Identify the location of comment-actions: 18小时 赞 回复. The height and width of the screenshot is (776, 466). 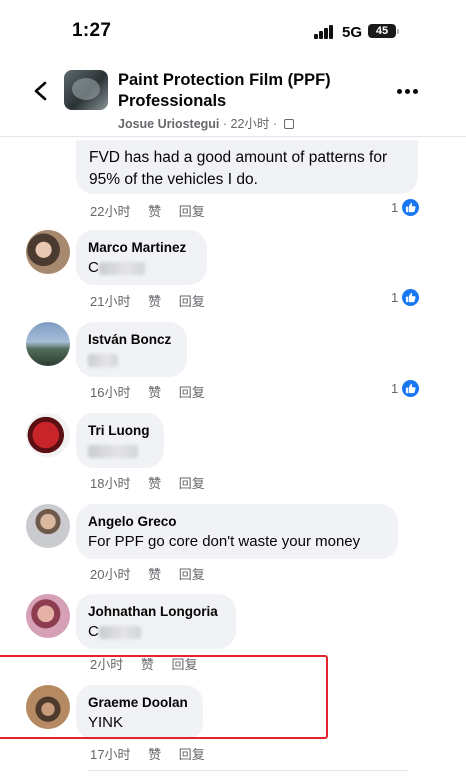
(147, 482).